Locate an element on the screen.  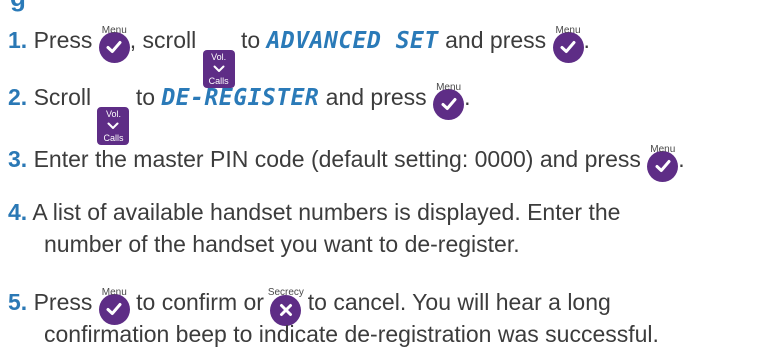
step-text: to cancel. You will hear a long is located at coordinates (459, 302).